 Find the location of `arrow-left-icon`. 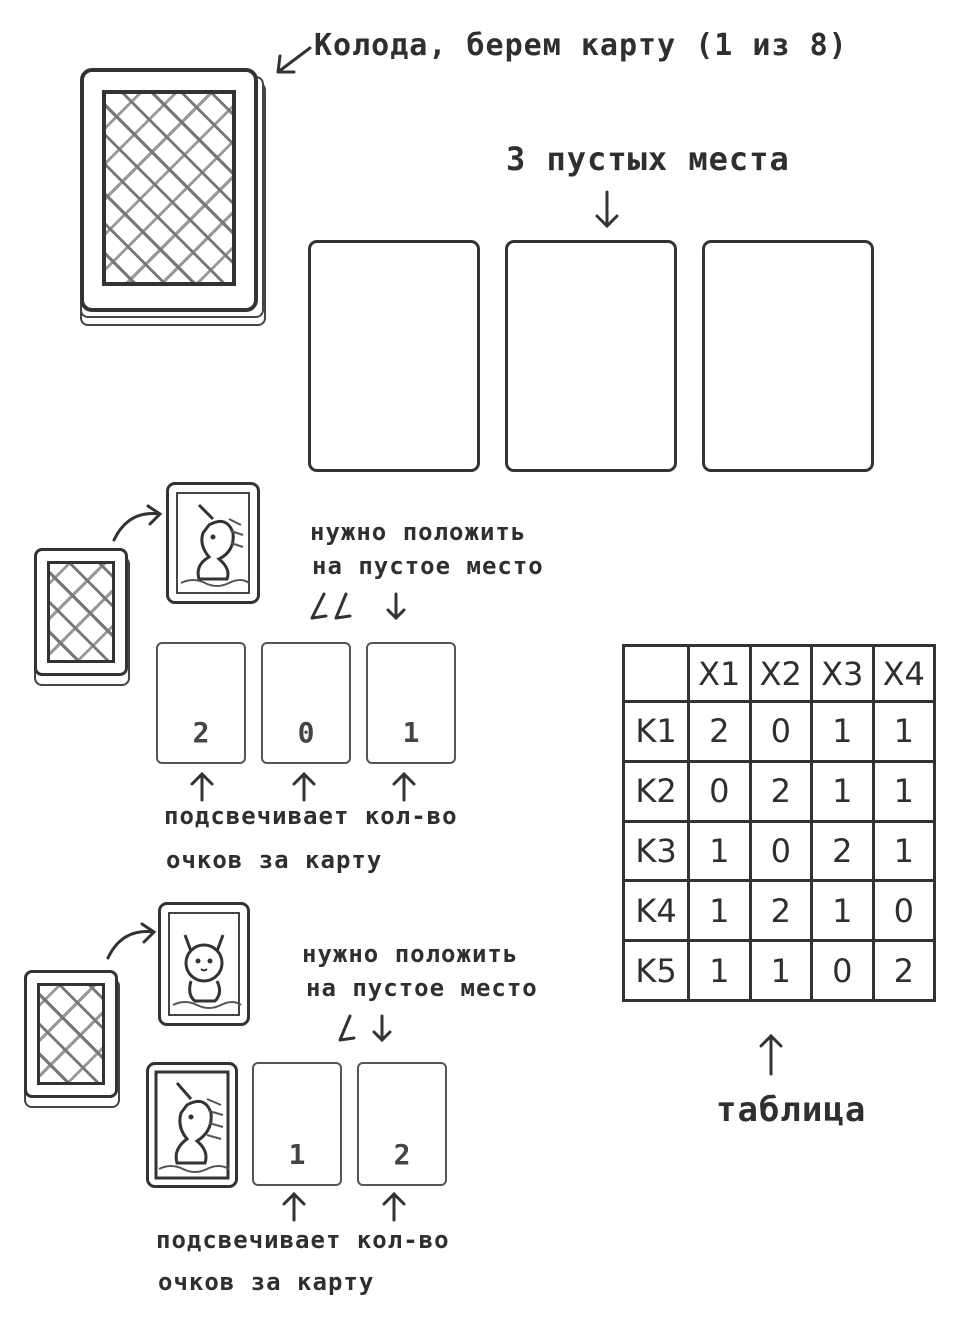

arrow-left-icon is located at coordinates (294, 60).